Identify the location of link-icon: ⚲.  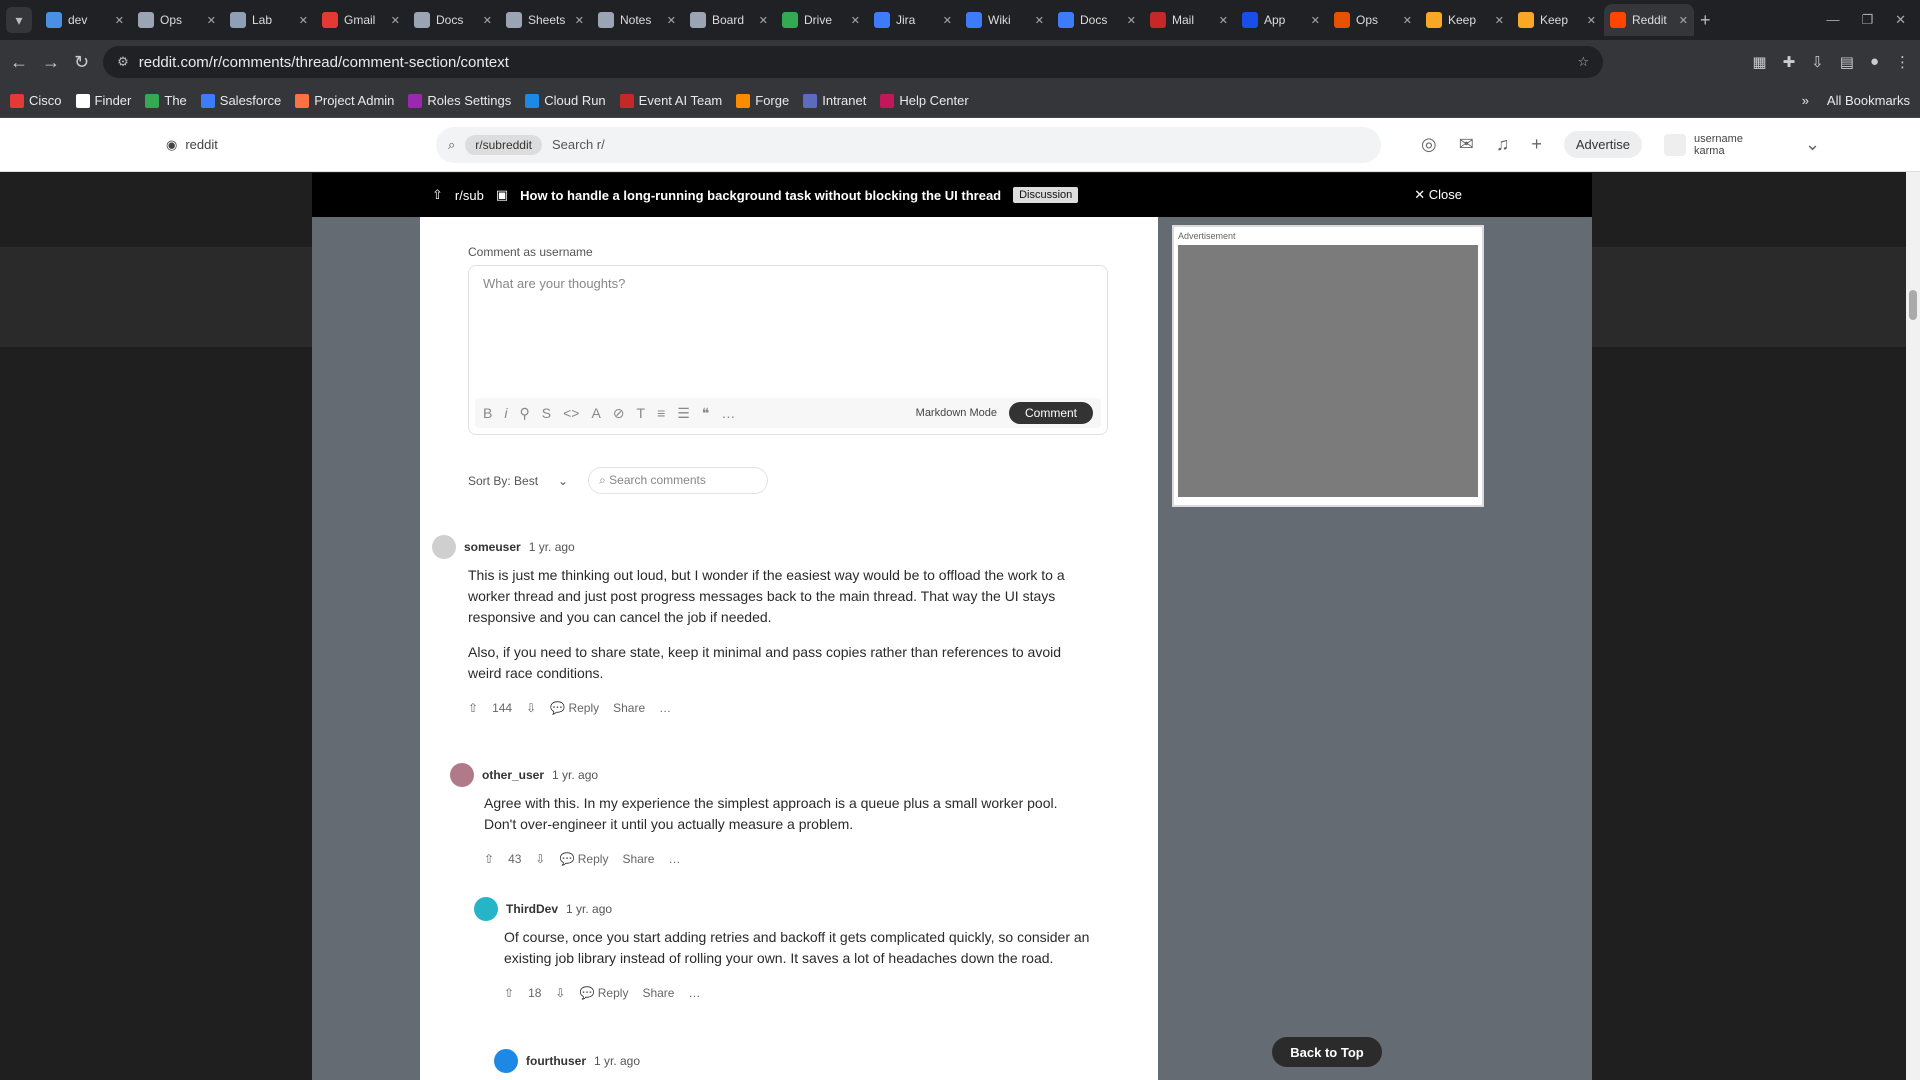
(524, 413).